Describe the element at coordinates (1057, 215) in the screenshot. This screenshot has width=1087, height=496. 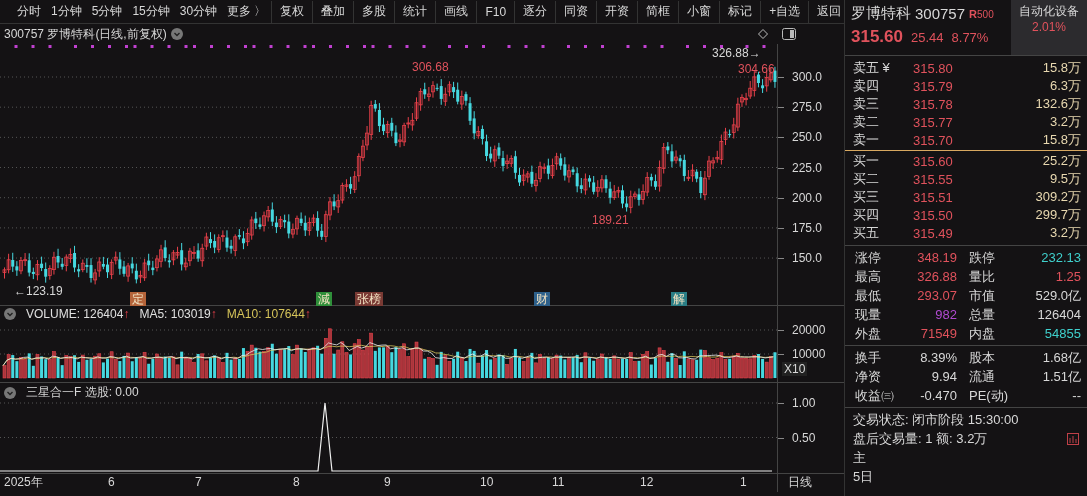
I see `order-volume: 299.7万` at that location.